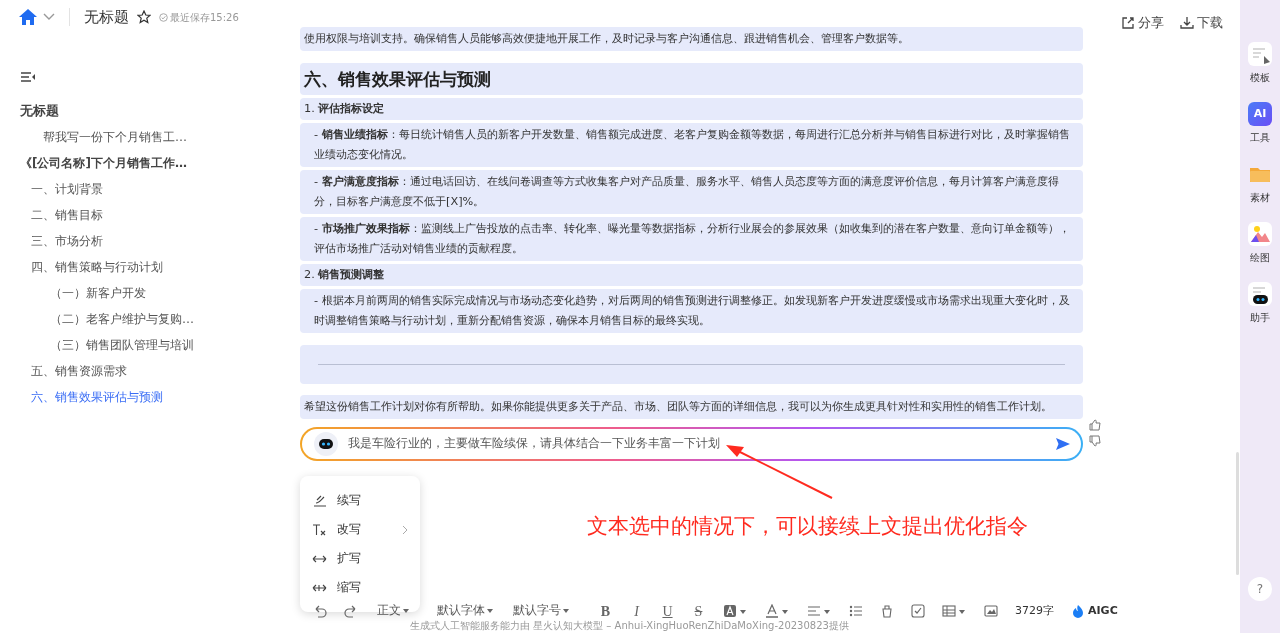 This screenshot has height=633, width=1280. Describe the element at coordinates (691, 39) in the screenshot. I see `paragraph: 使用权限与培训支持。确保销售人员能够高效便捷地开展工作，及时记录与客户沟通信息、跟进销售机会、管理客户数据等。` at that location.